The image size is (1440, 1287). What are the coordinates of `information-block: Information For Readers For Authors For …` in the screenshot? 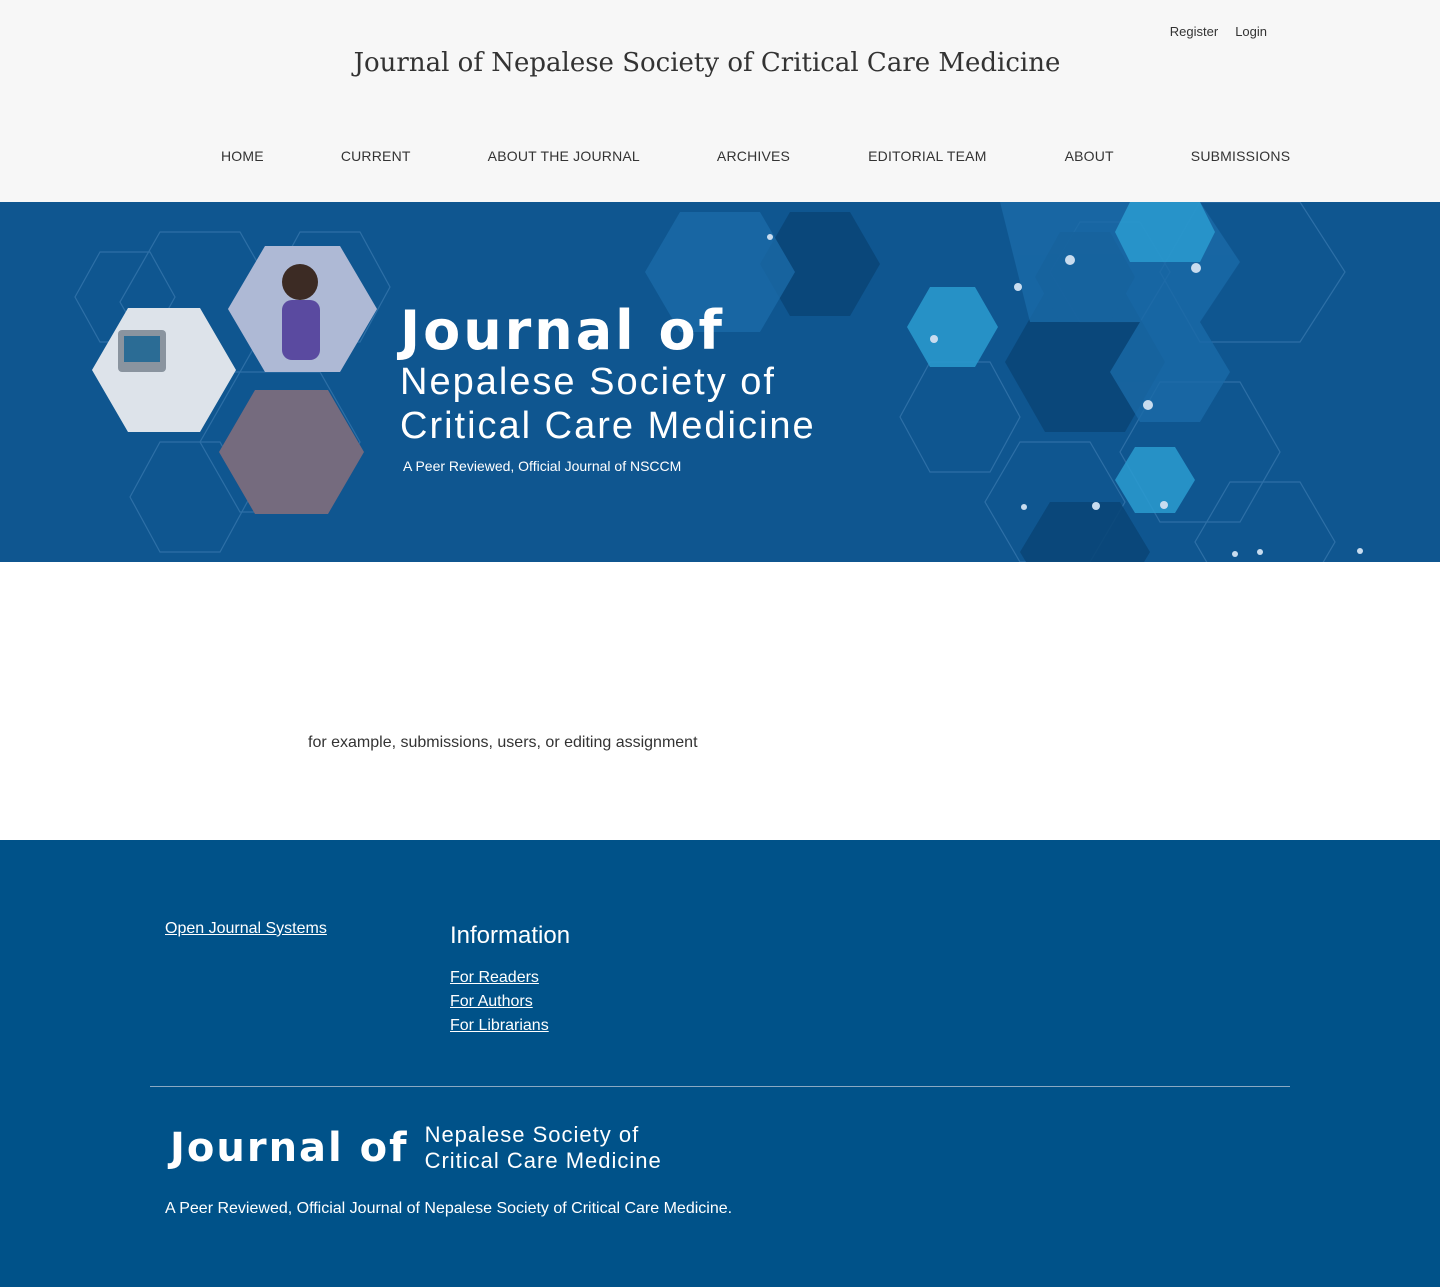 It's located at (510, 980).